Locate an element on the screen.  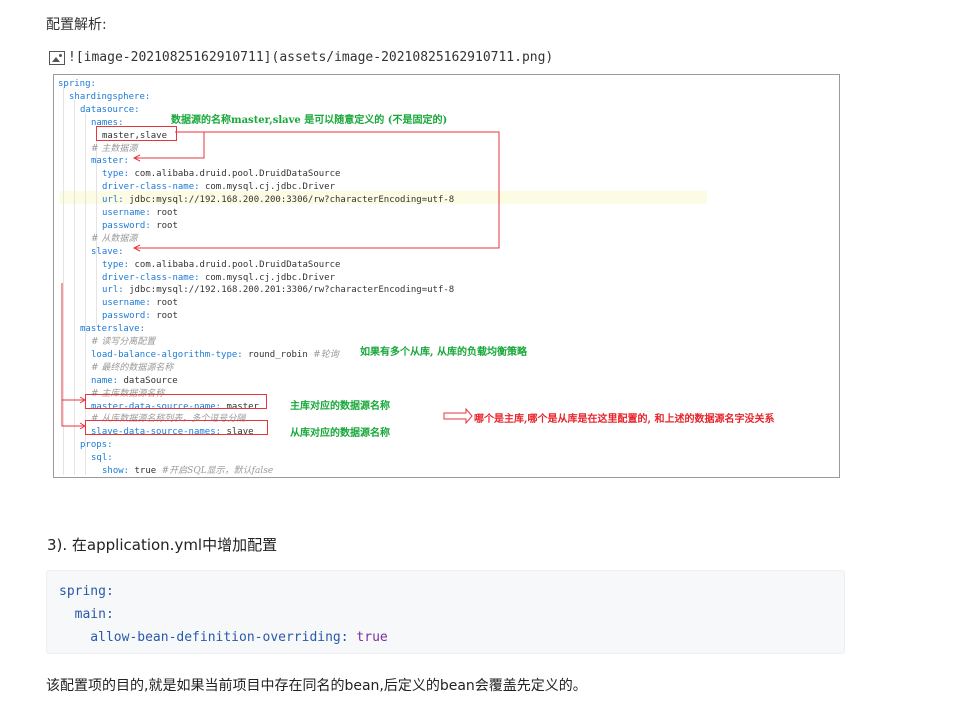
code-line: main: is located at coordinates (445, 614).